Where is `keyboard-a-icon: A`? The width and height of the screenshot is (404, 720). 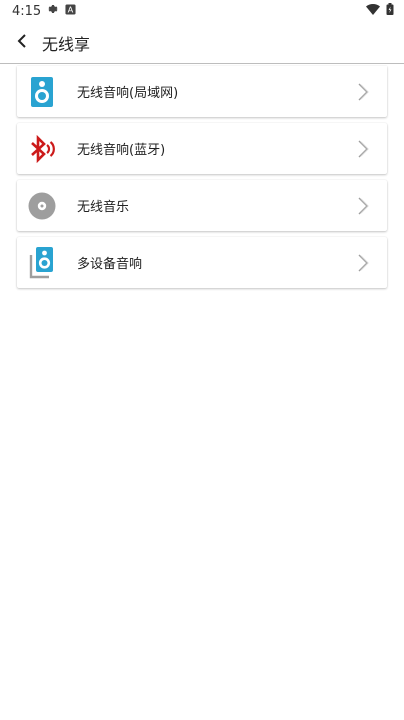
keyboard-a-icon: A is located at coordinates (70, 11).